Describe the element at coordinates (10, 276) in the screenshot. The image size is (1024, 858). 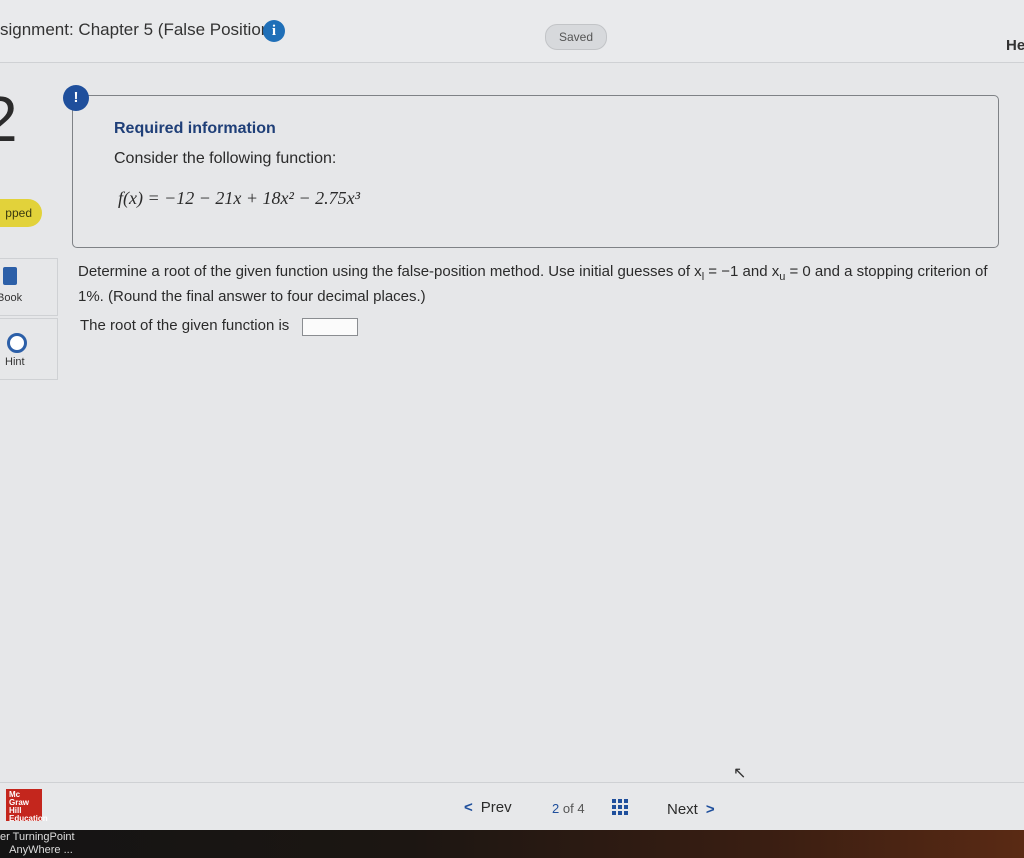
I see `book-icon` at that location.